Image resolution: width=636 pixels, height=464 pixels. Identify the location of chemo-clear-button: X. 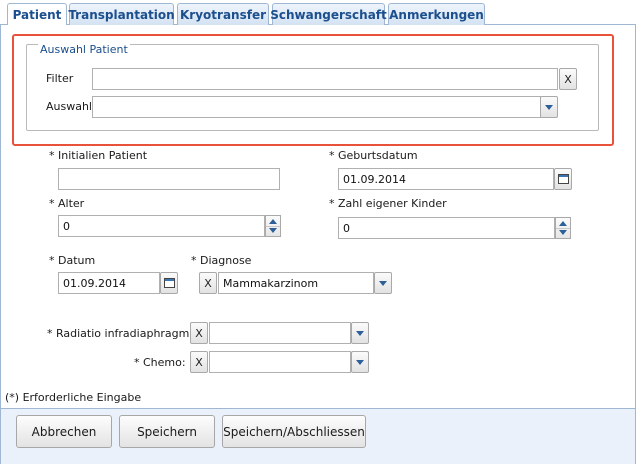
(199, 362).